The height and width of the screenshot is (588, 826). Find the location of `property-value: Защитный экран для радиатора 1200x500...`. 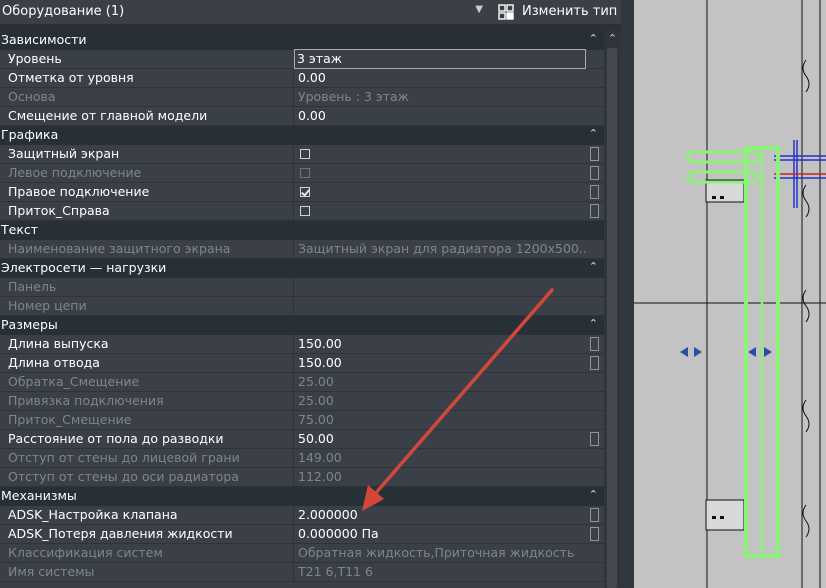

property-value: Защитный экран для радиатора 1200x500... is located at coordinates (443, 248).